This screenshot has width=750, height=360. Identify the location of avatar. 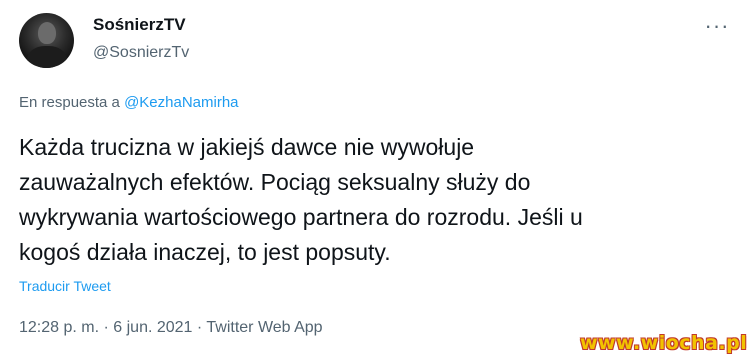
(46, 40).